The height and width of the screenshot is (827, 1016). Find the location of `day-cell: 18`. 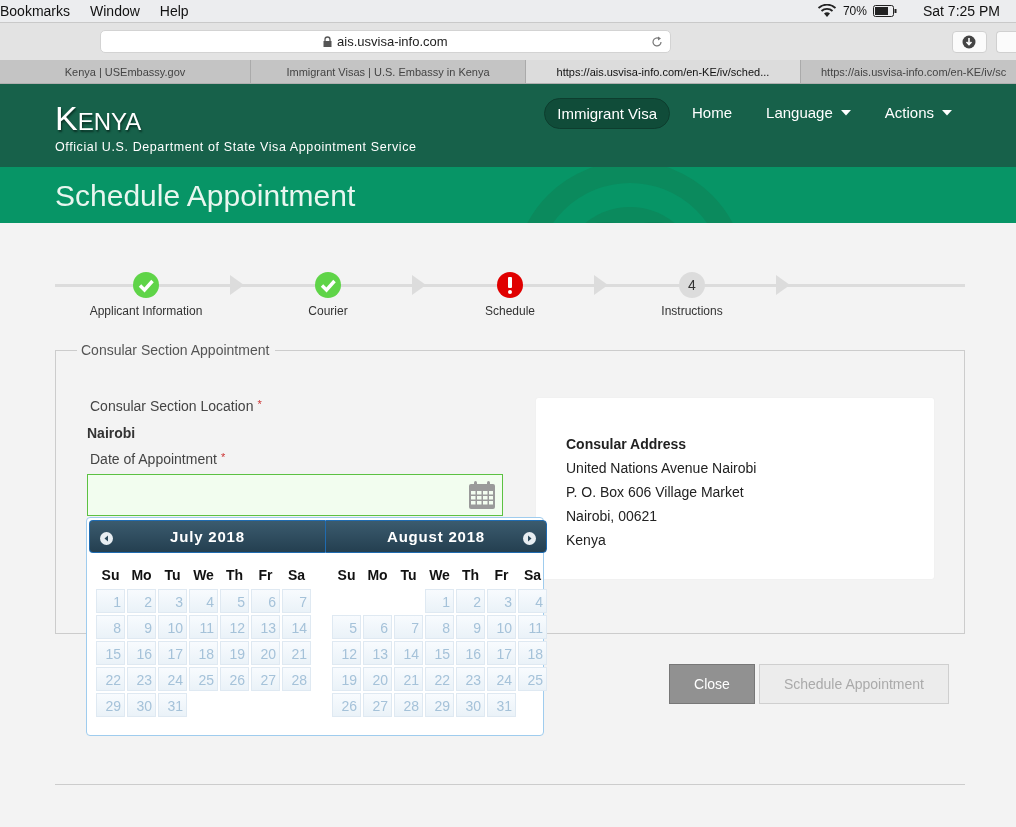

day-cell: 18 is located at coordinates (532, 653).